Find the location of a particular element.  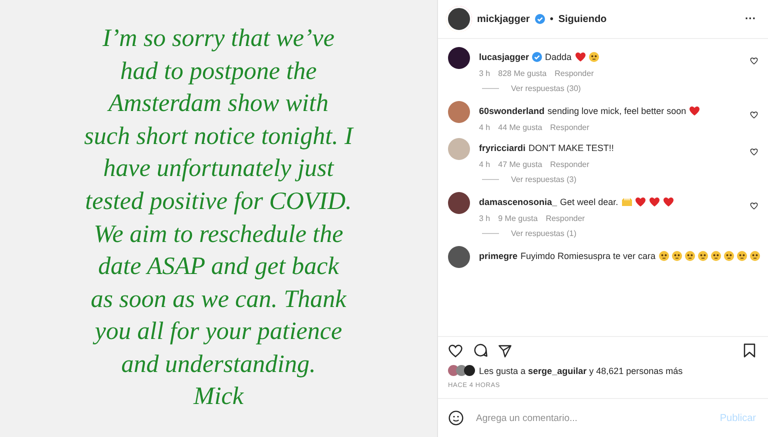

comment-text: sending love mick, feel better soon is located at coordinates (617, 111).